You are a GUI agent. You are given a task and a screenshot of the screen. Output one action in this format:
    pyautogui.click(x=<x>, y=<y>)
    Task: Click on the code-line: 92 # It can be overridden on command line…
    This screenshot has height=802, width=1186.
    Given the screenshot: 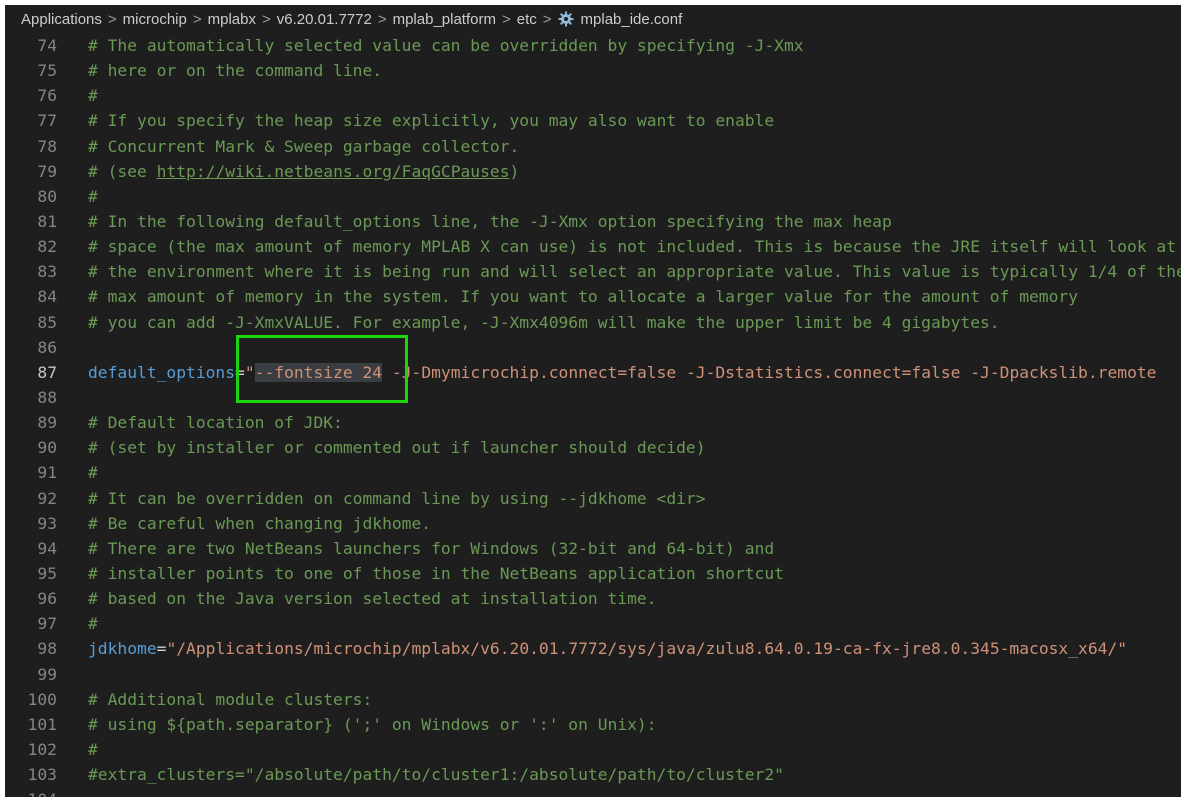 What is the action you would take?
    pyautogui.click(x=593, y=498)
    